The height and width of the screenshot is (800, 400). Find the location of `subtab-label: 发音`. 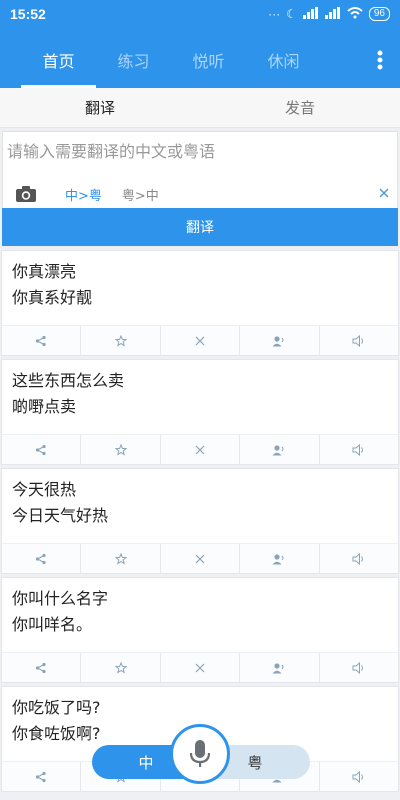

subtab-label: 发音 is located at coordinates (299, 108).